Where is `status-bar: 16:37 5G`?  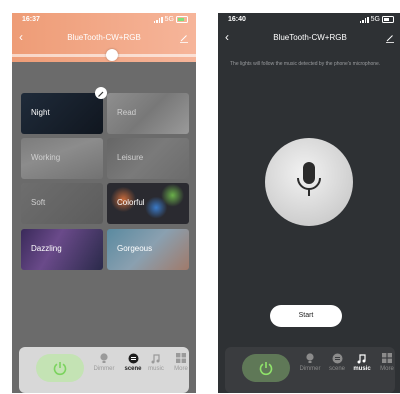 status-bar: 16:37 5G is located at coordinates (104, 20).